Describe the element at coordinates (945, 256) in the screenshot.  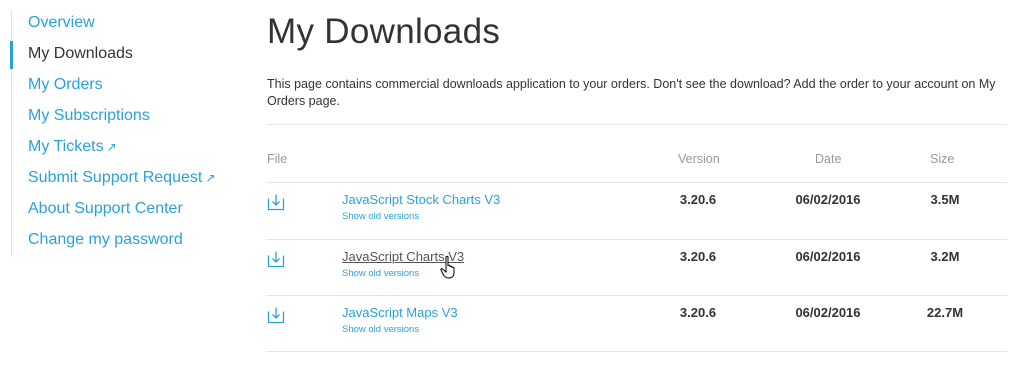
I see `size-value: 3.2M` at that location.